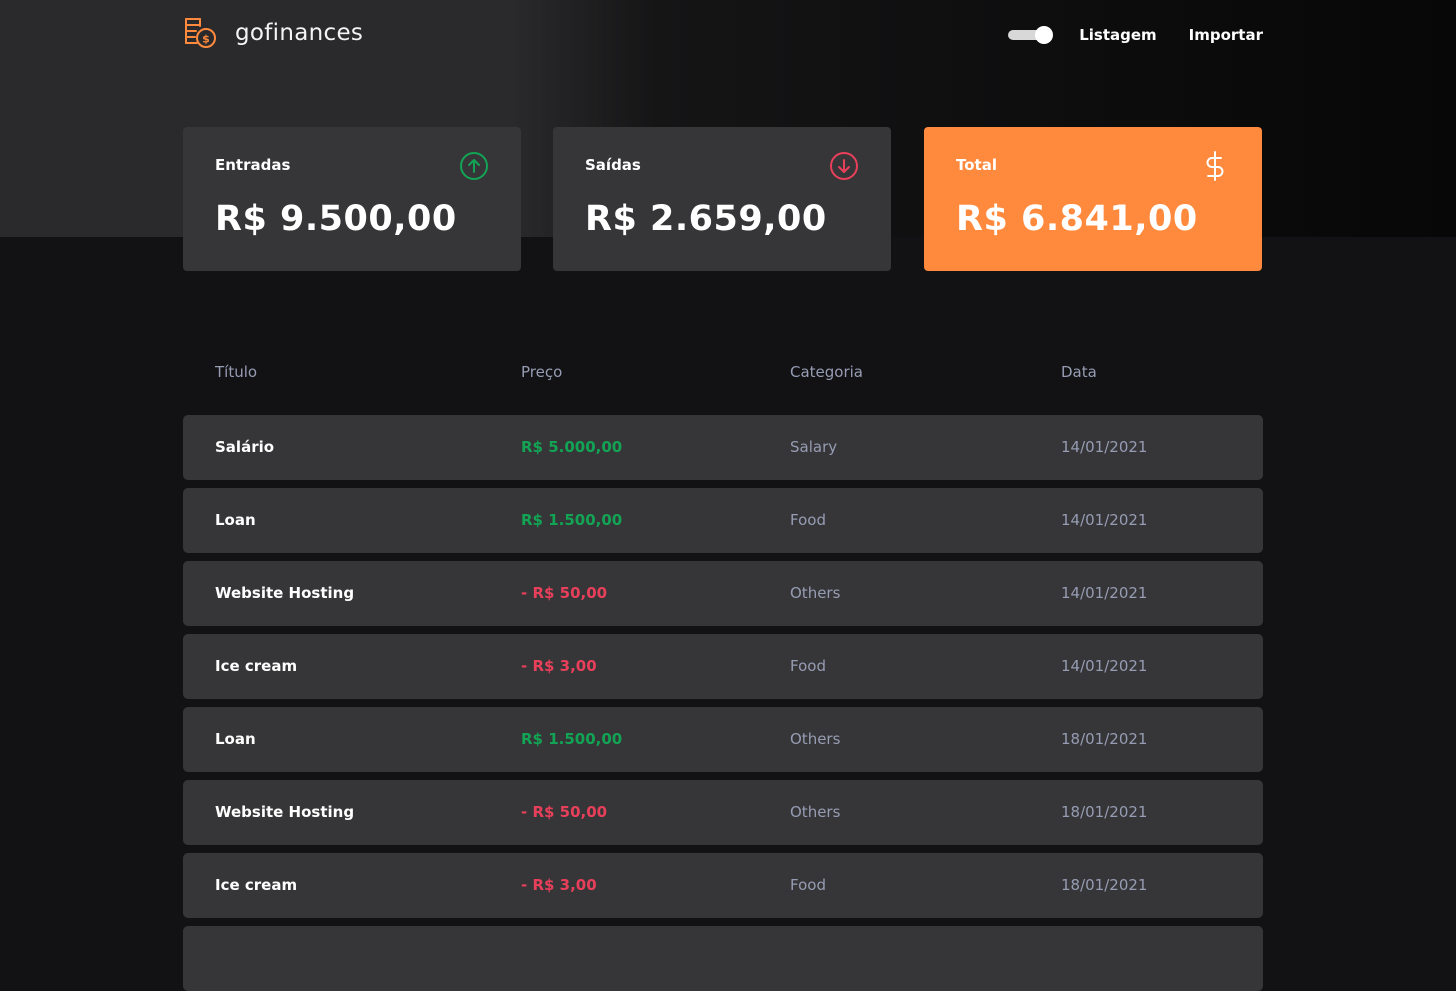  I want to click on table-row: Salário R$ 5.000,00 Salary 14/01/2021, so click(723, 447).